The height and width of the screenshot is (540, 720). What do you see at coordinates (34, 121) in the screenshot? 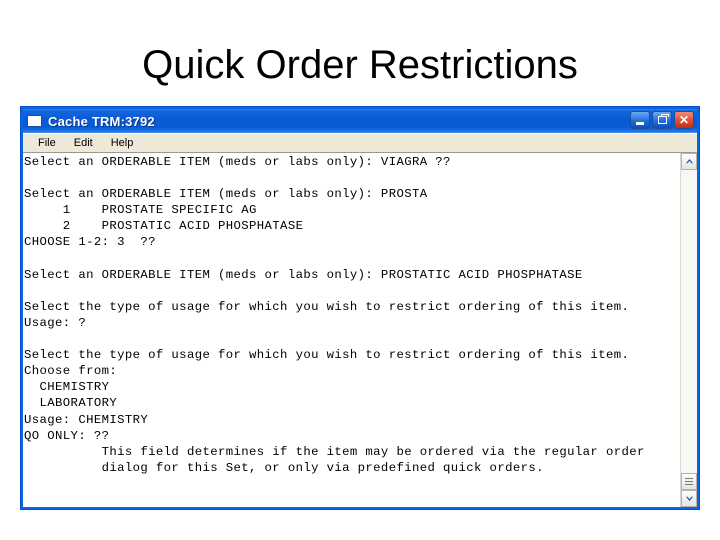
I see `window-box-icon` at bounding box center [34, 121].